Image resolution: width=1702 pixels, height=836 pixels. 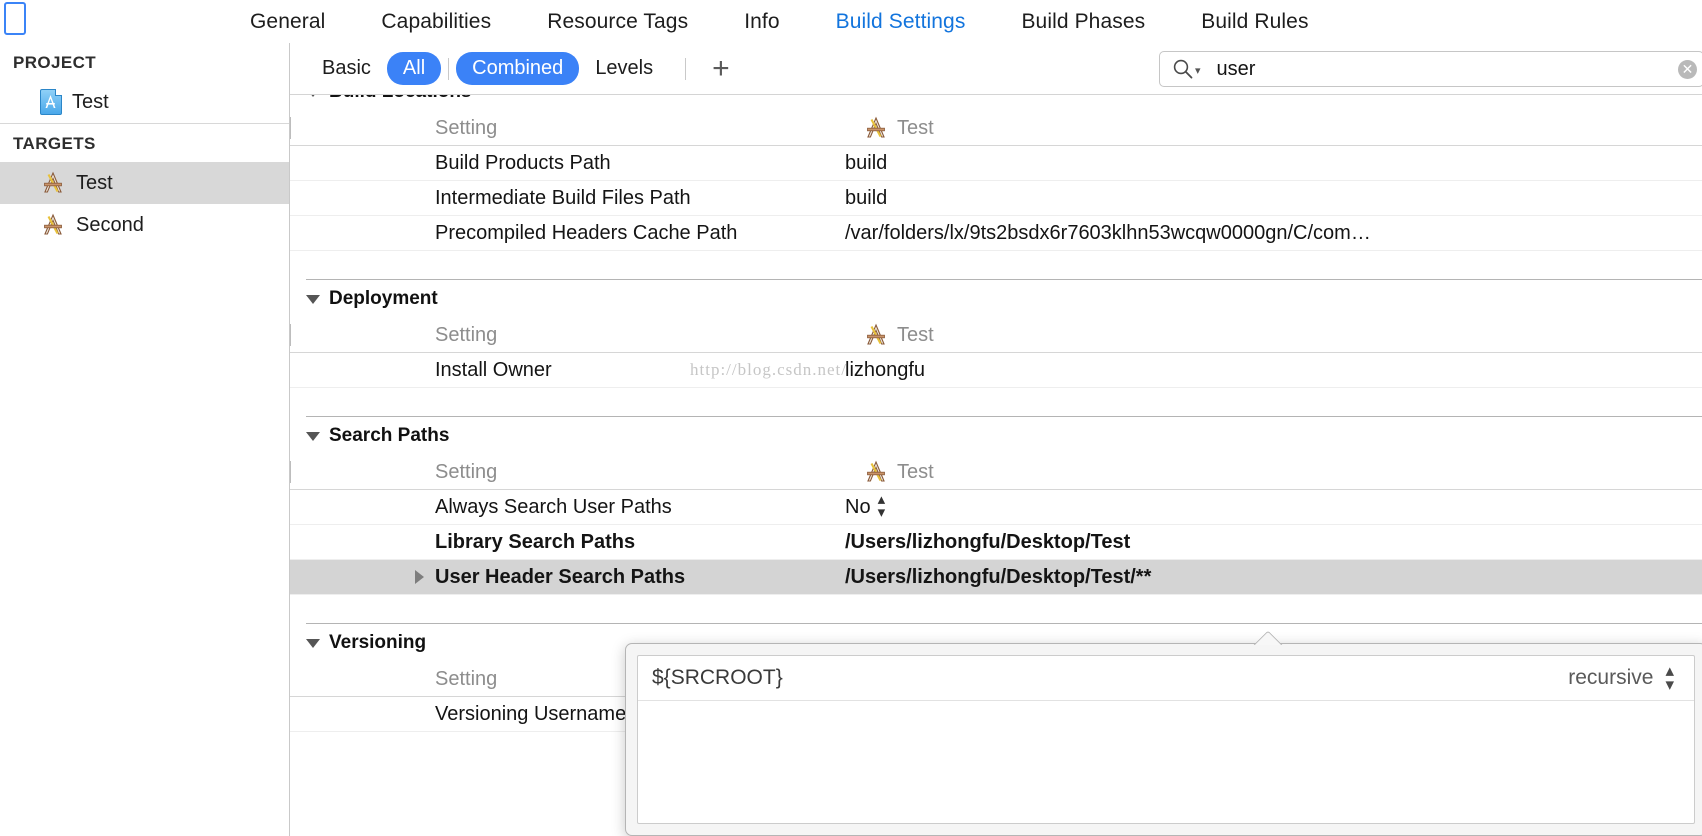 What do you see at coordinates (1110, 678) in the screenshot?
I see `path-value: ${SRCROOT}` at bounding box center [1110, 678].